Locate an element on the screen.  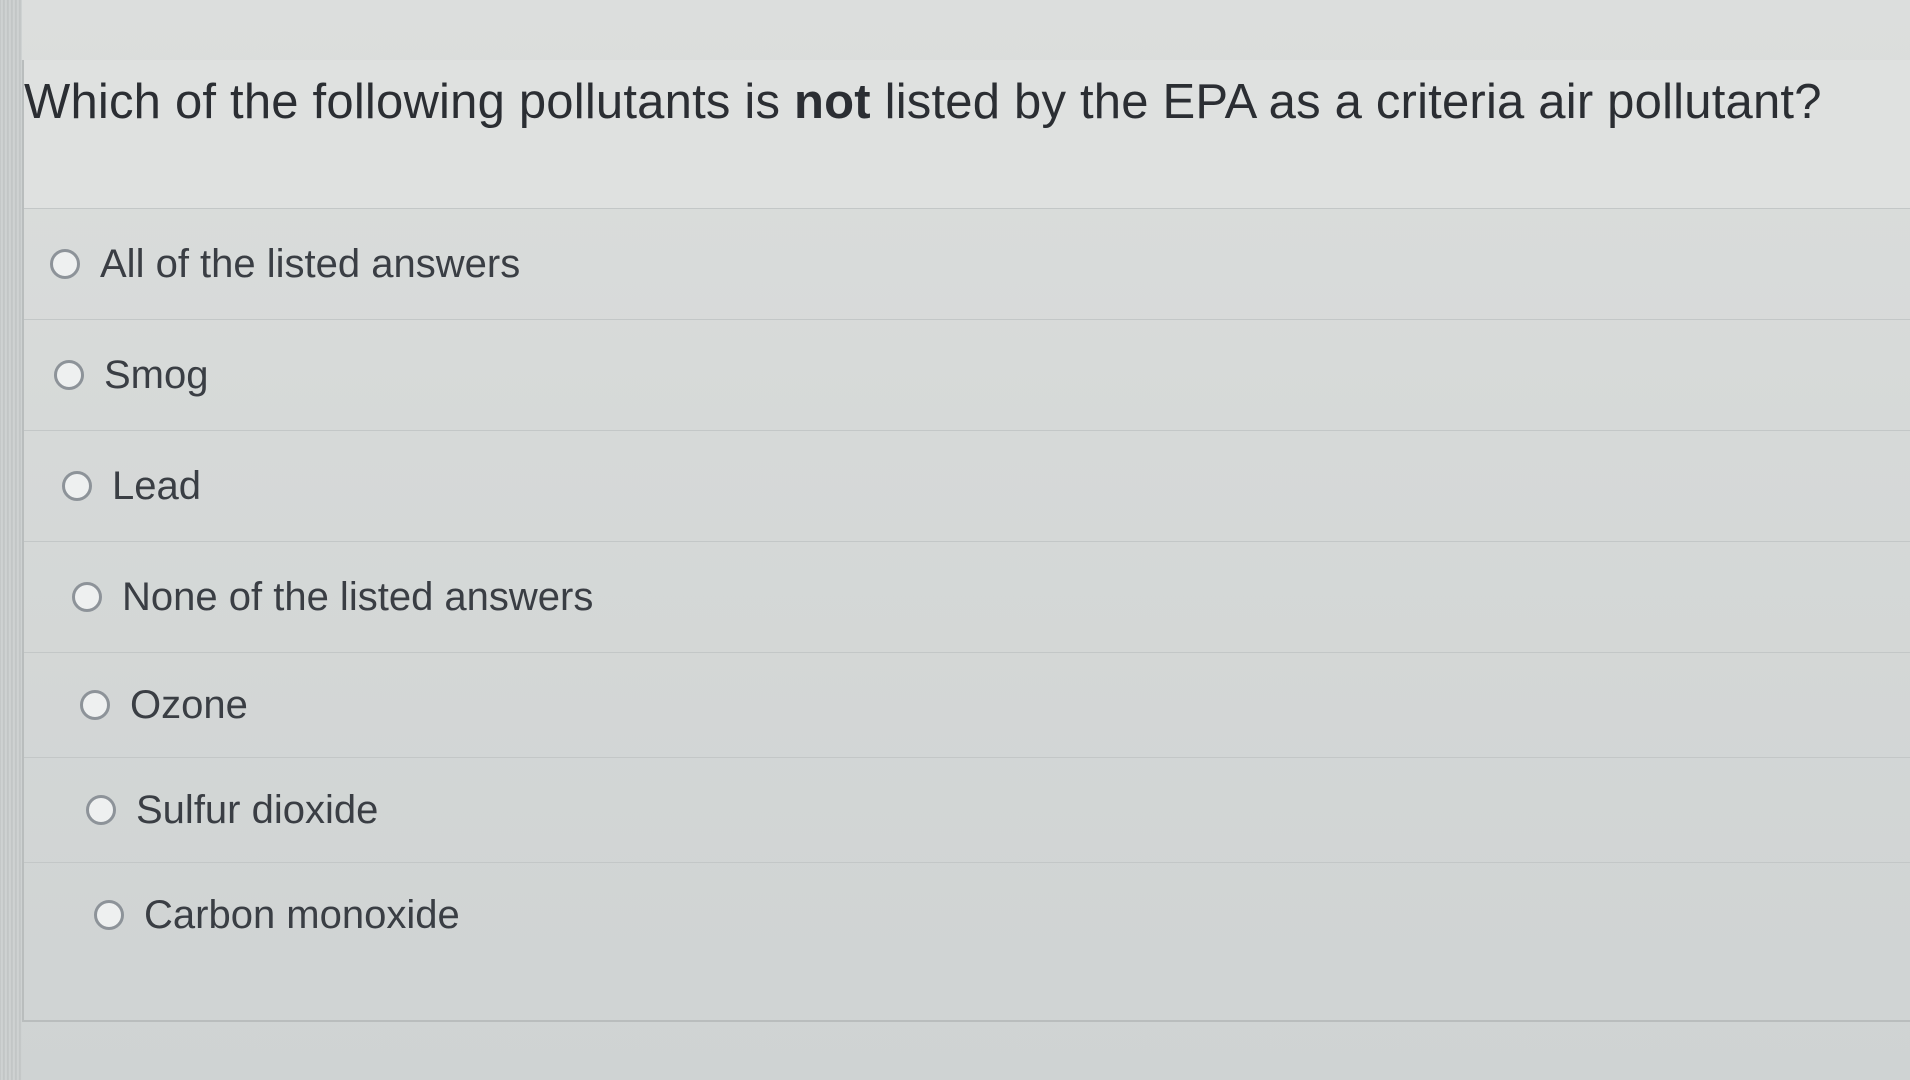
answer-option: Ozone is located at coordinates (967, 704).